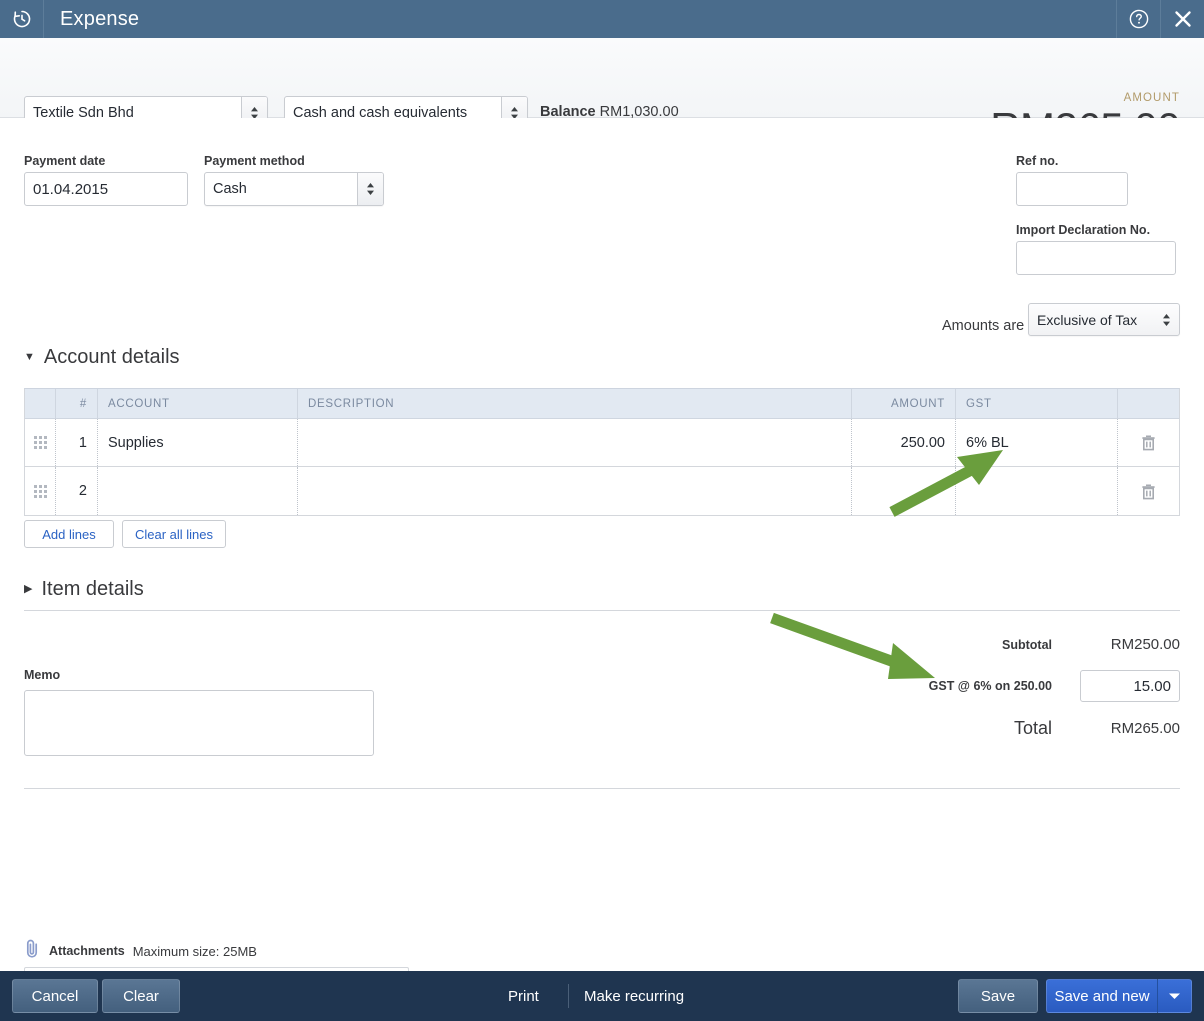 The image size is (1204, 1021). I want to click on memo-input, so click(199, 723).